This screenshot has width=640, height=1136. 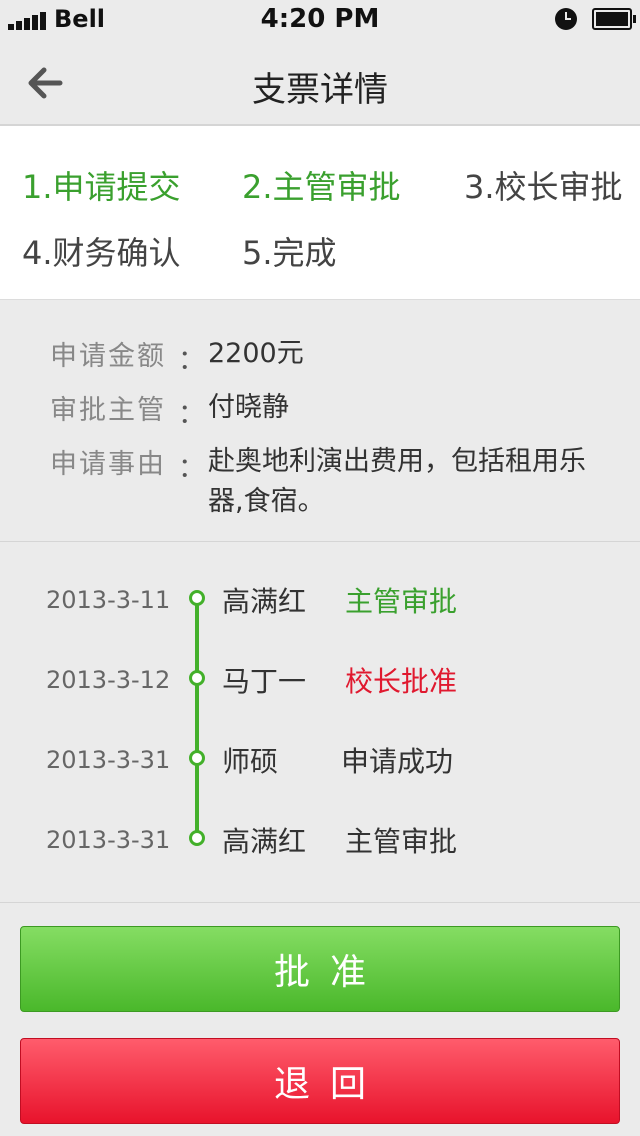 I want to click on timeline-line, so click(x=197, y=720).